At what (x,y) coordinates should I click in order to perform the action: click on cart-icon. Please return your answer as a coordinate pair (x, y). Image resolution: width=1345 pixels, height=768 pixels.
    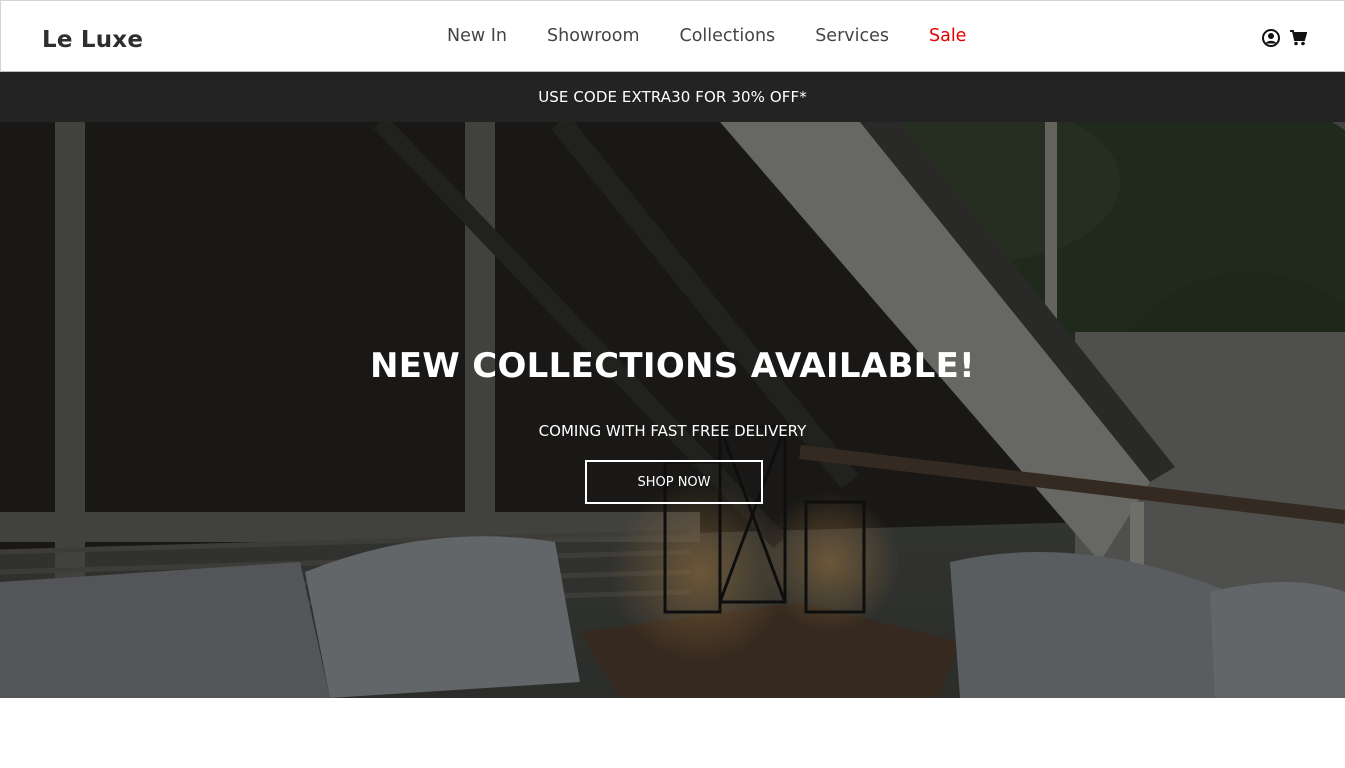
    Looking at the image, I should click on (1299, 40).